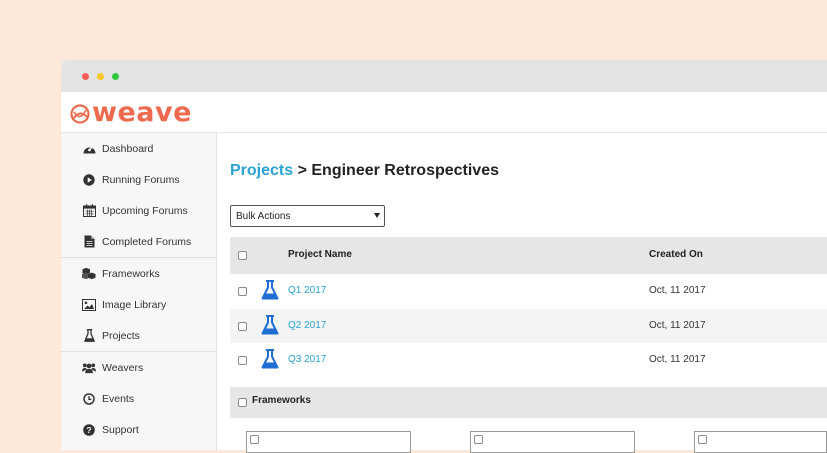  Describe the element at coordinates (307, 290) in the screenshot. I see `project-name-link: Q1 2017` at that location.